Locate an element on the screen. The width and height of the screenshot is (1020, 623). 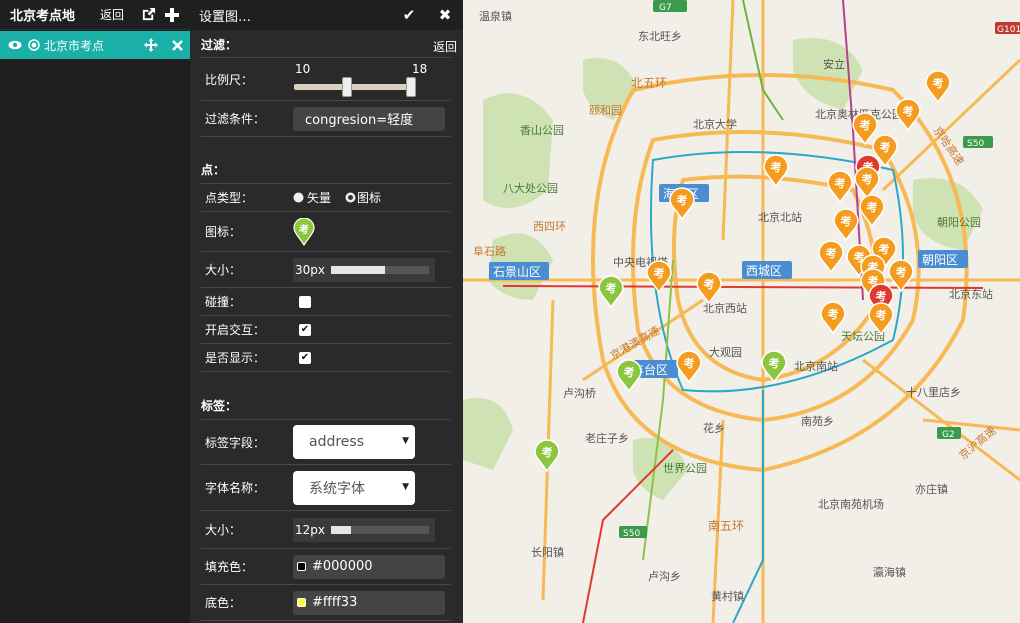
point-type-icon-label: 图标 is located at coordinates (369, 198).